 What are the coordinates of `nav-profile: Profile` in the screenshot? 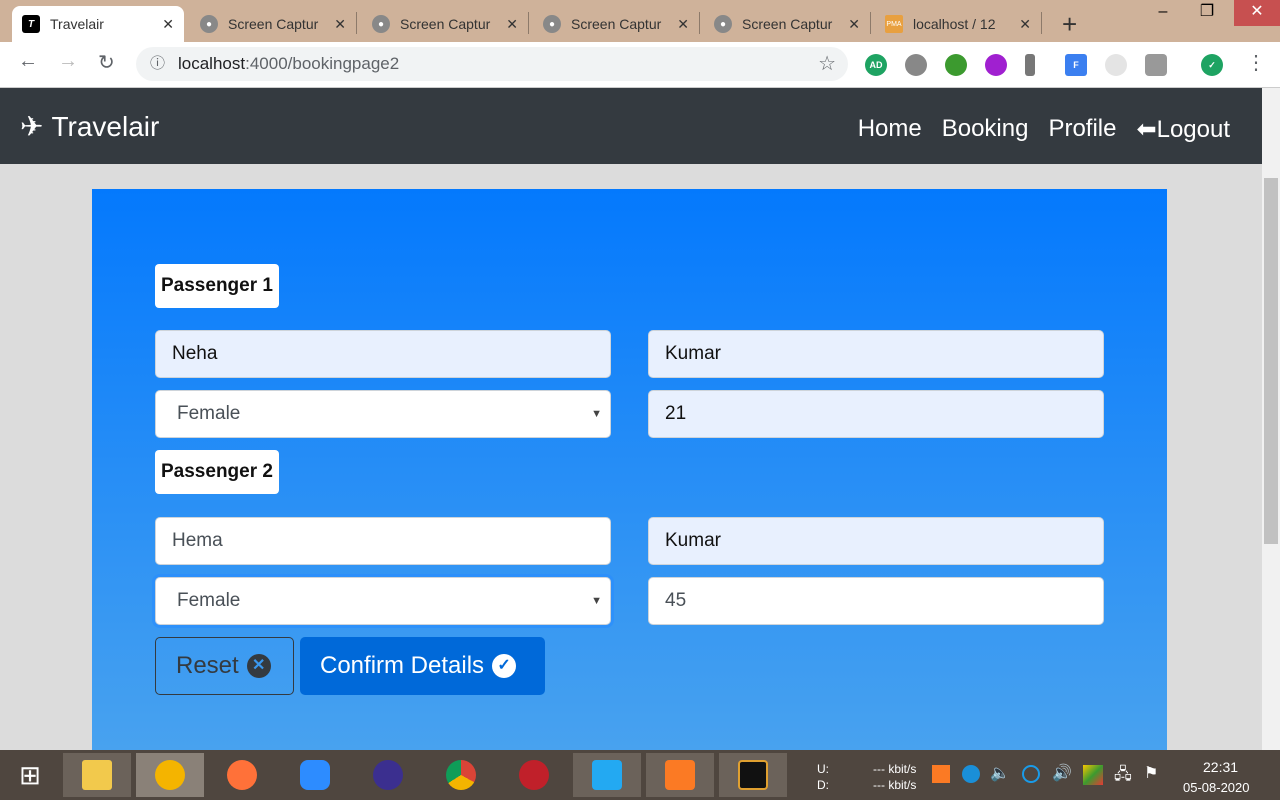 It's located at (1082, 129).